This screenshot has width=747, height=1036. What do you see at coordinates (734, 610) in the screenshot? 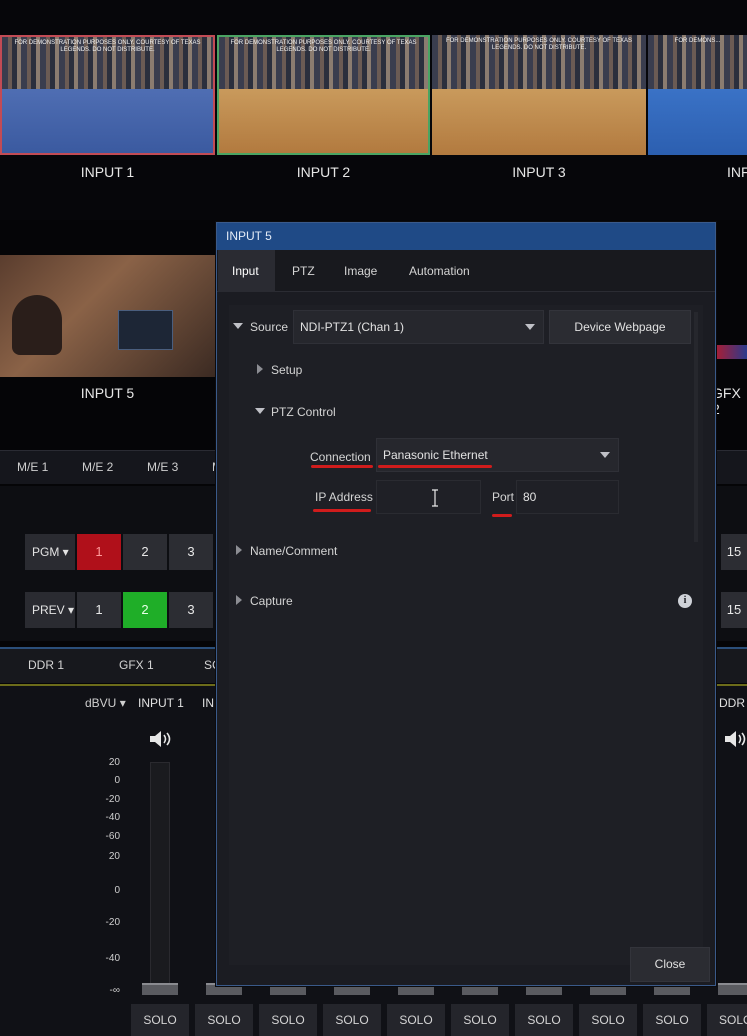
I see `prev-button-15: 15` at bounding box center [734, 610].